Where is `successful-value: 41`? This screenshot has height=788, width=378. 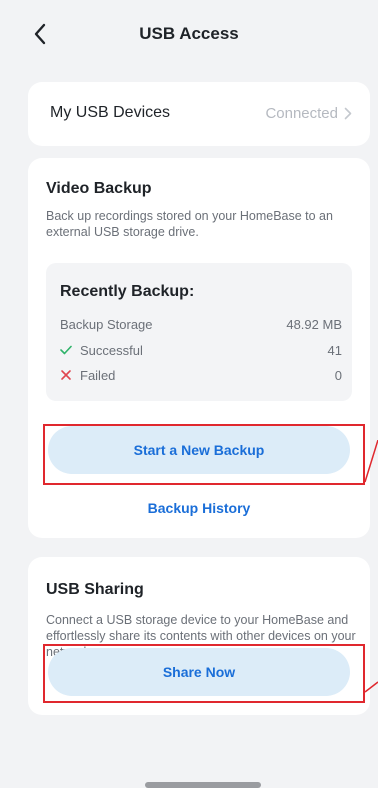
successful-value: 41 is located at coordinates (334, 350).